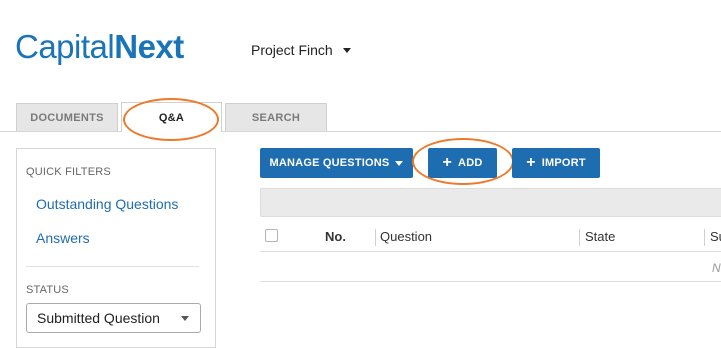 The height and width of the screenshot is (348, 721). Describe the element at coordinates (329, 163) in the screenshot. I see `manage-questions-label: MANAGE QUESTIONS` at that location.